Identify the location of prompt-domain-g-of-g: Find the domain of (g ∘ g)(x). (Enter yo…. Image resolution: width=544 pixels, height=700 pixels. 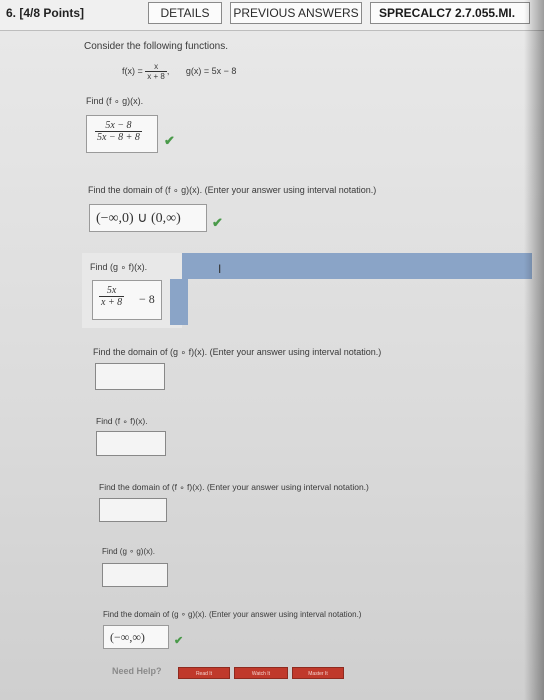
(232, 614).